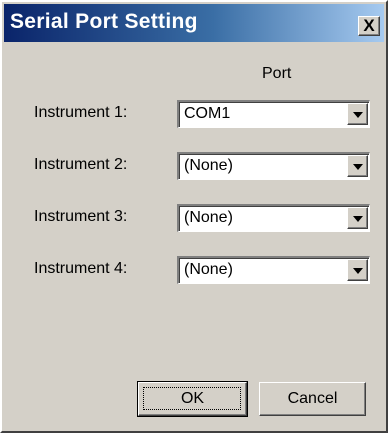  Describe the element at coordinates (277, 73) in the screenshot. I see `port-column-header: Port` at that location.